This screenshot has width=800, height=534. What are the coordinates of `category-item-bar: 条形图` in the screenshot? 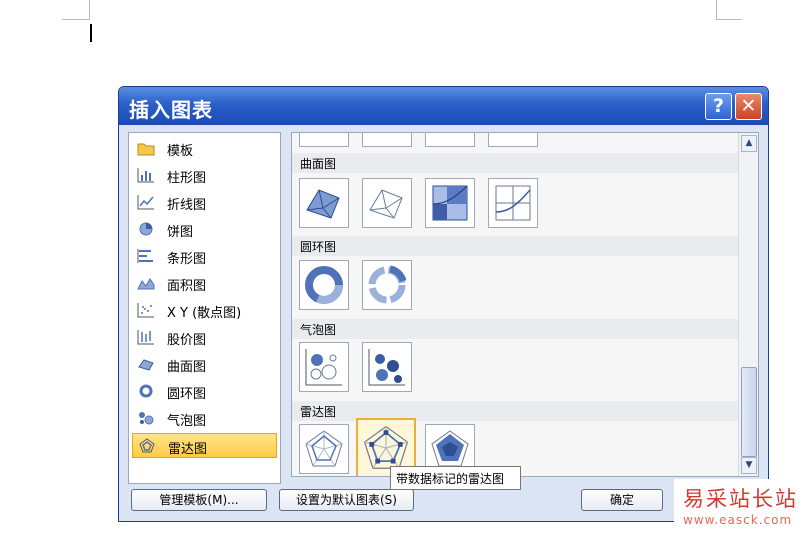 It's located at (204, 256).